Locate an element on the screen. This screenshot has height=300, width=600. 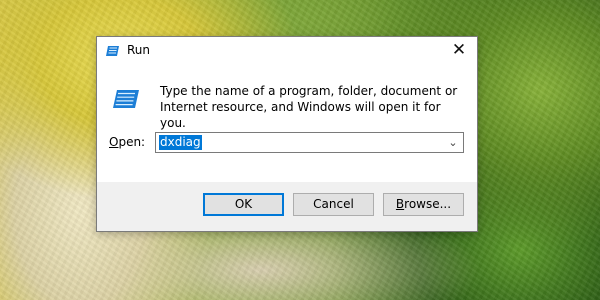
chevron-down-icon: ⌄ is located at coordinates (453, 142).